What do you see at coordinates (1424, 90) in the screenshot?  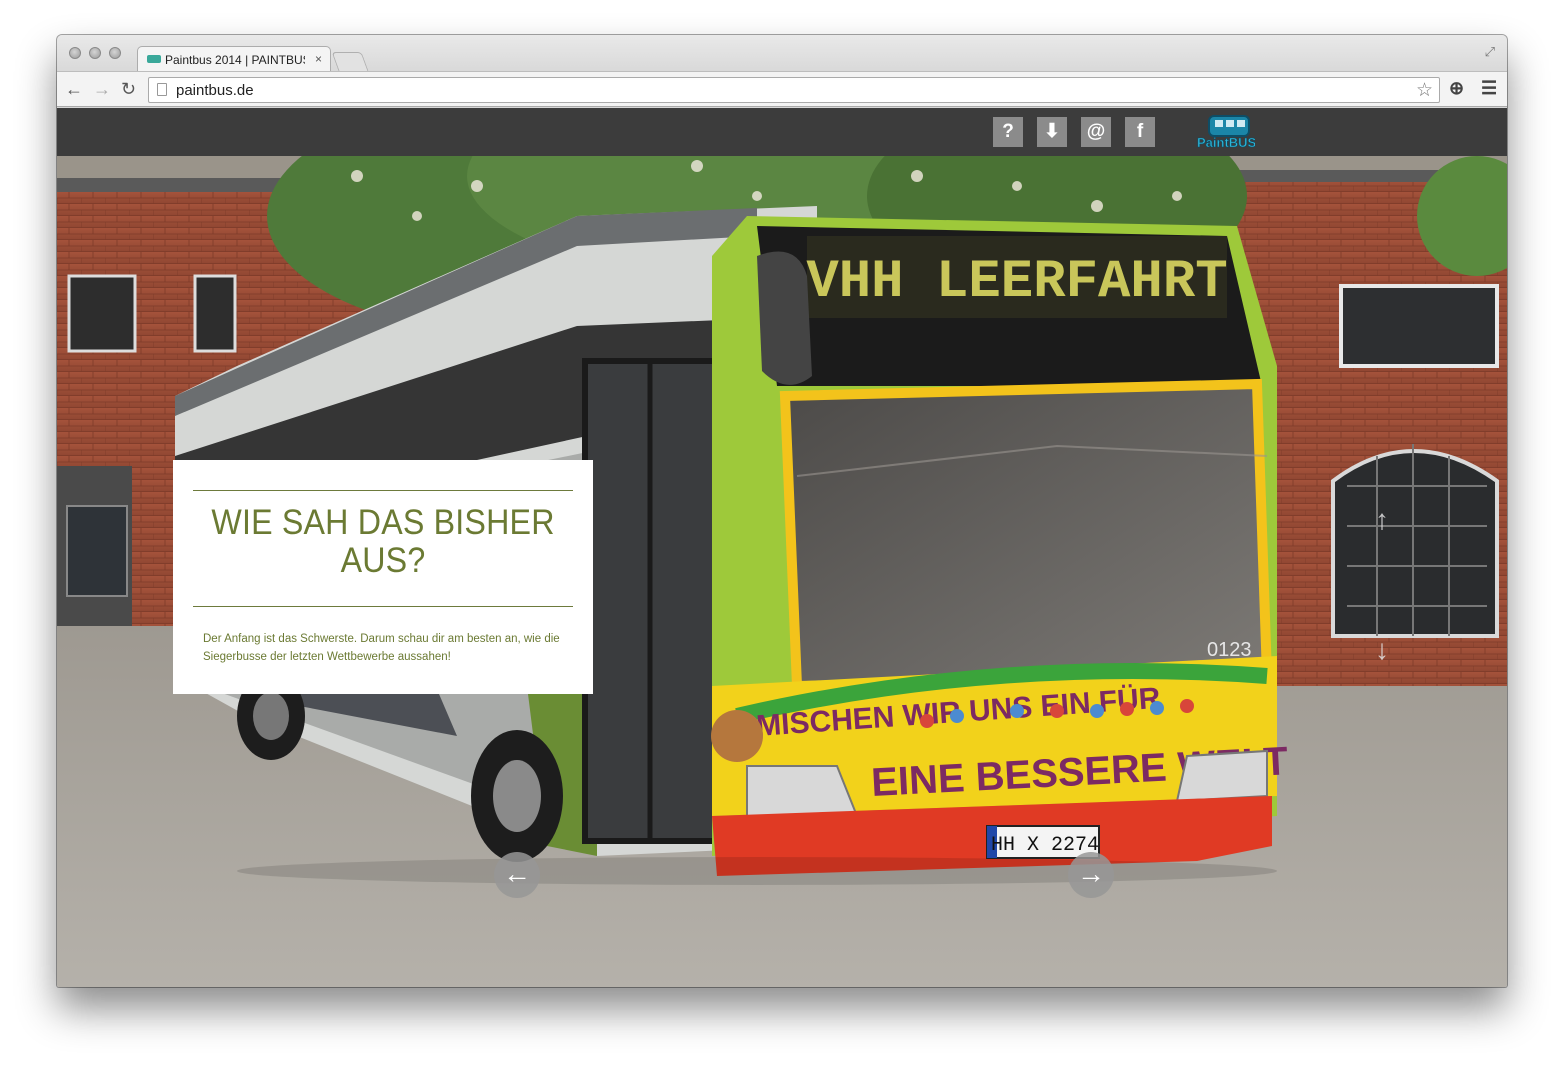 I see `bookmark-star-icon: ☆` at bounding box center [1424, 90].